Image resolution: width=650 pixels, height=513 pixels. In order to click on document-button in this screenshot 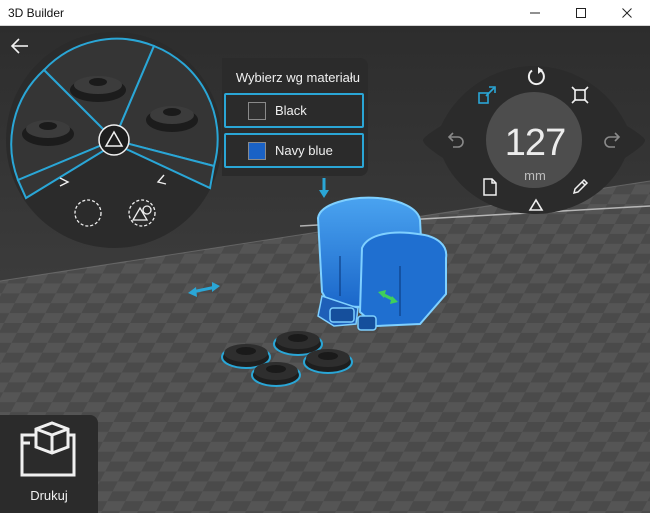, I will do `click(490, 187)`.